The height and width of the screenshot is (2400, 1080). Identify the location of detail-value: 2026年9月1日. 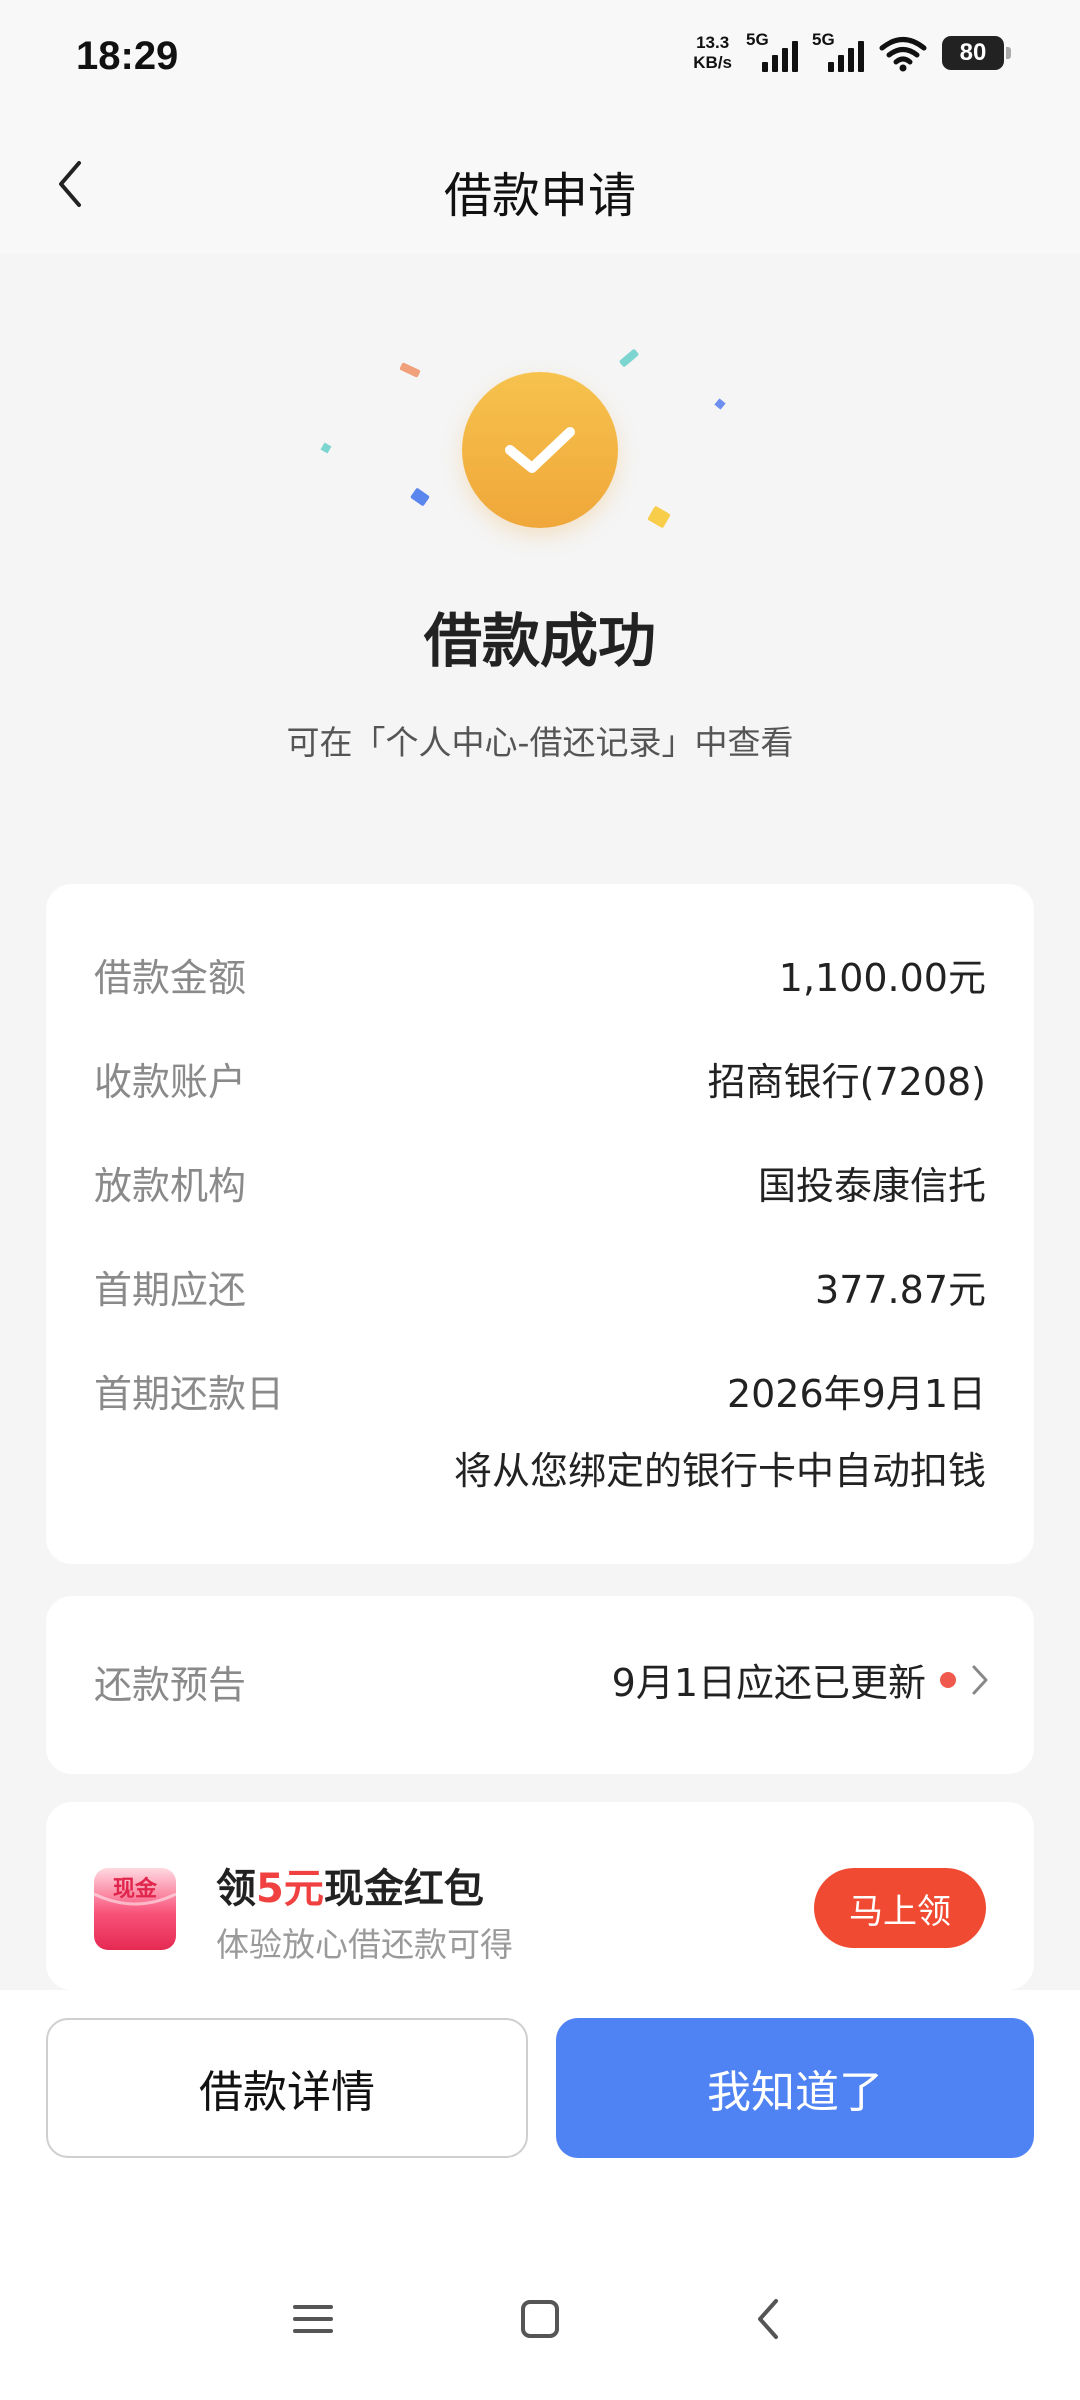
(856, 1393).